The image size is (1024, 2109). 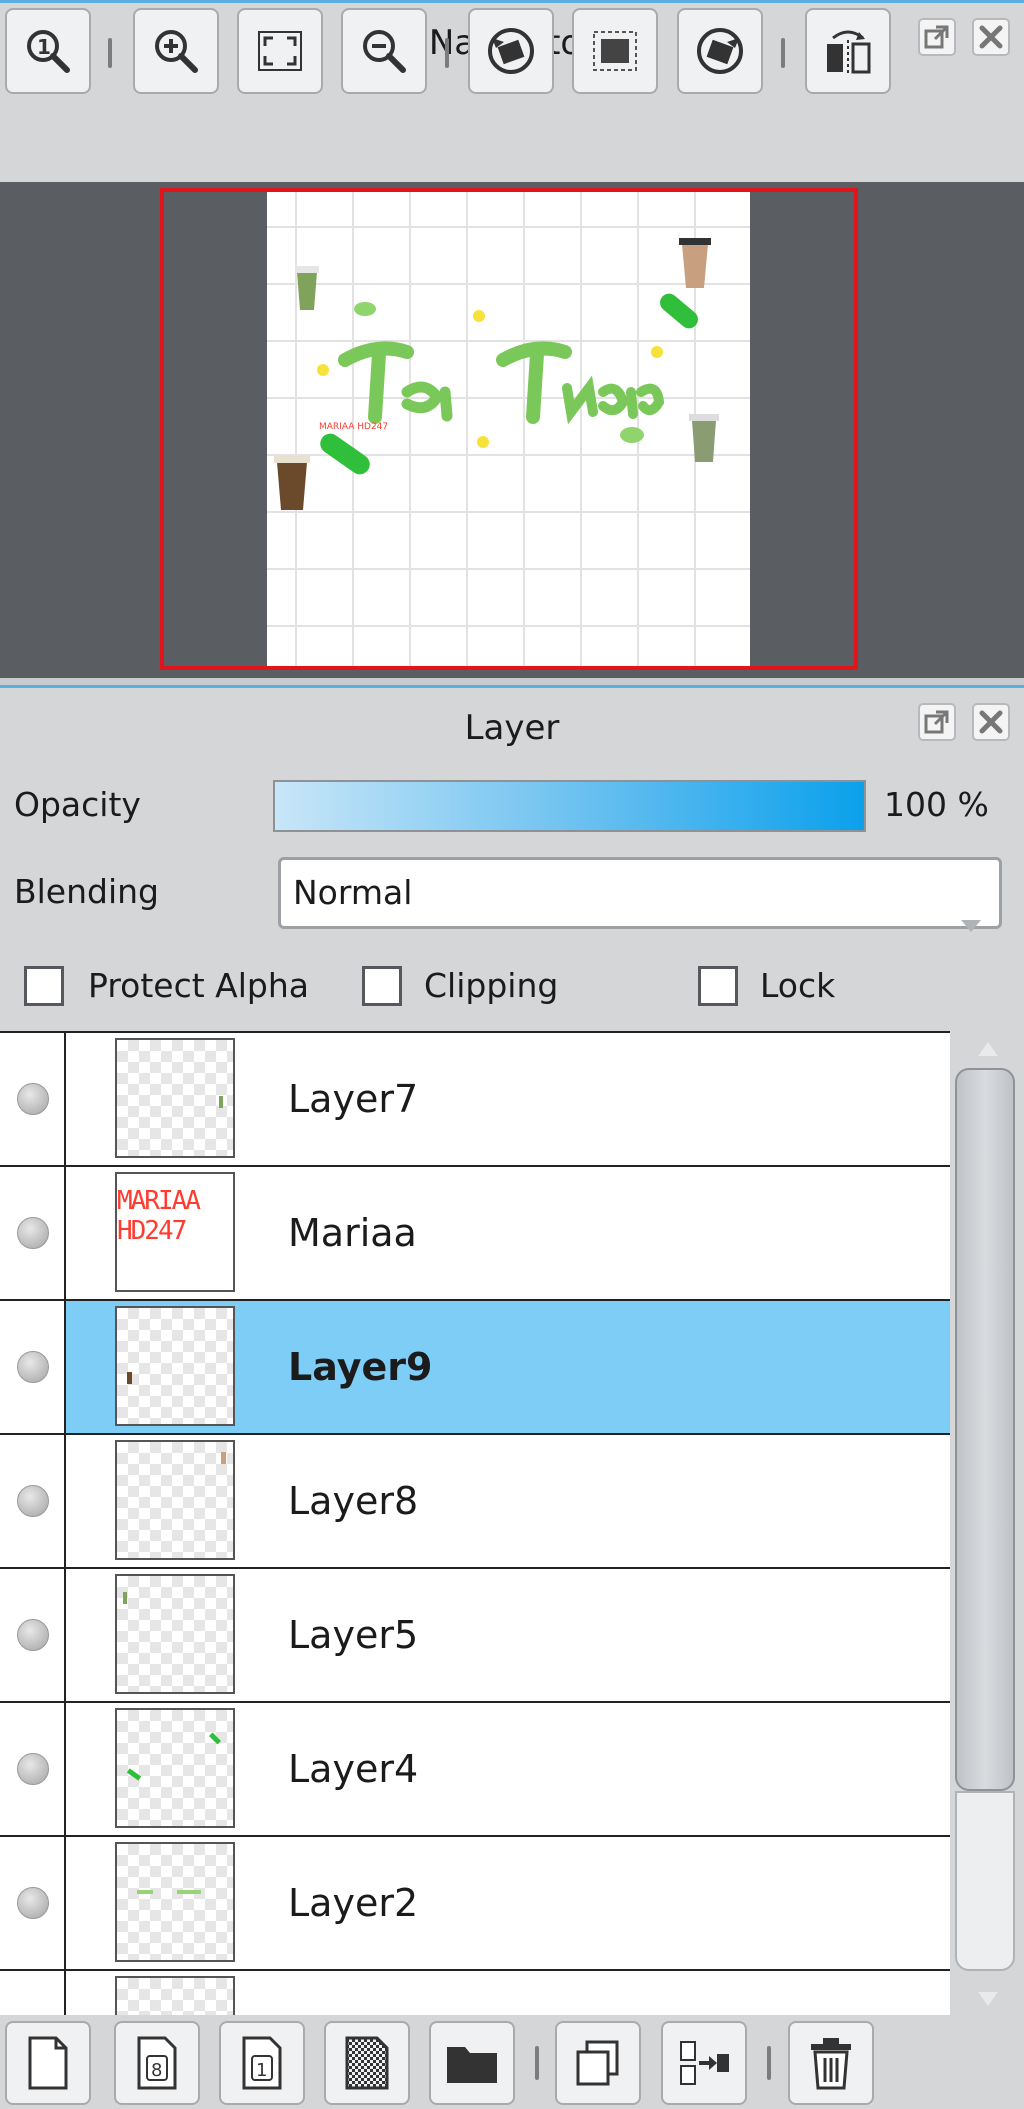 What do you see at coordinates (475, 1234) in the screenshot?
I see `layer-row: MARIAA HD247 Mariaa` at bounding box center [475, 1234].